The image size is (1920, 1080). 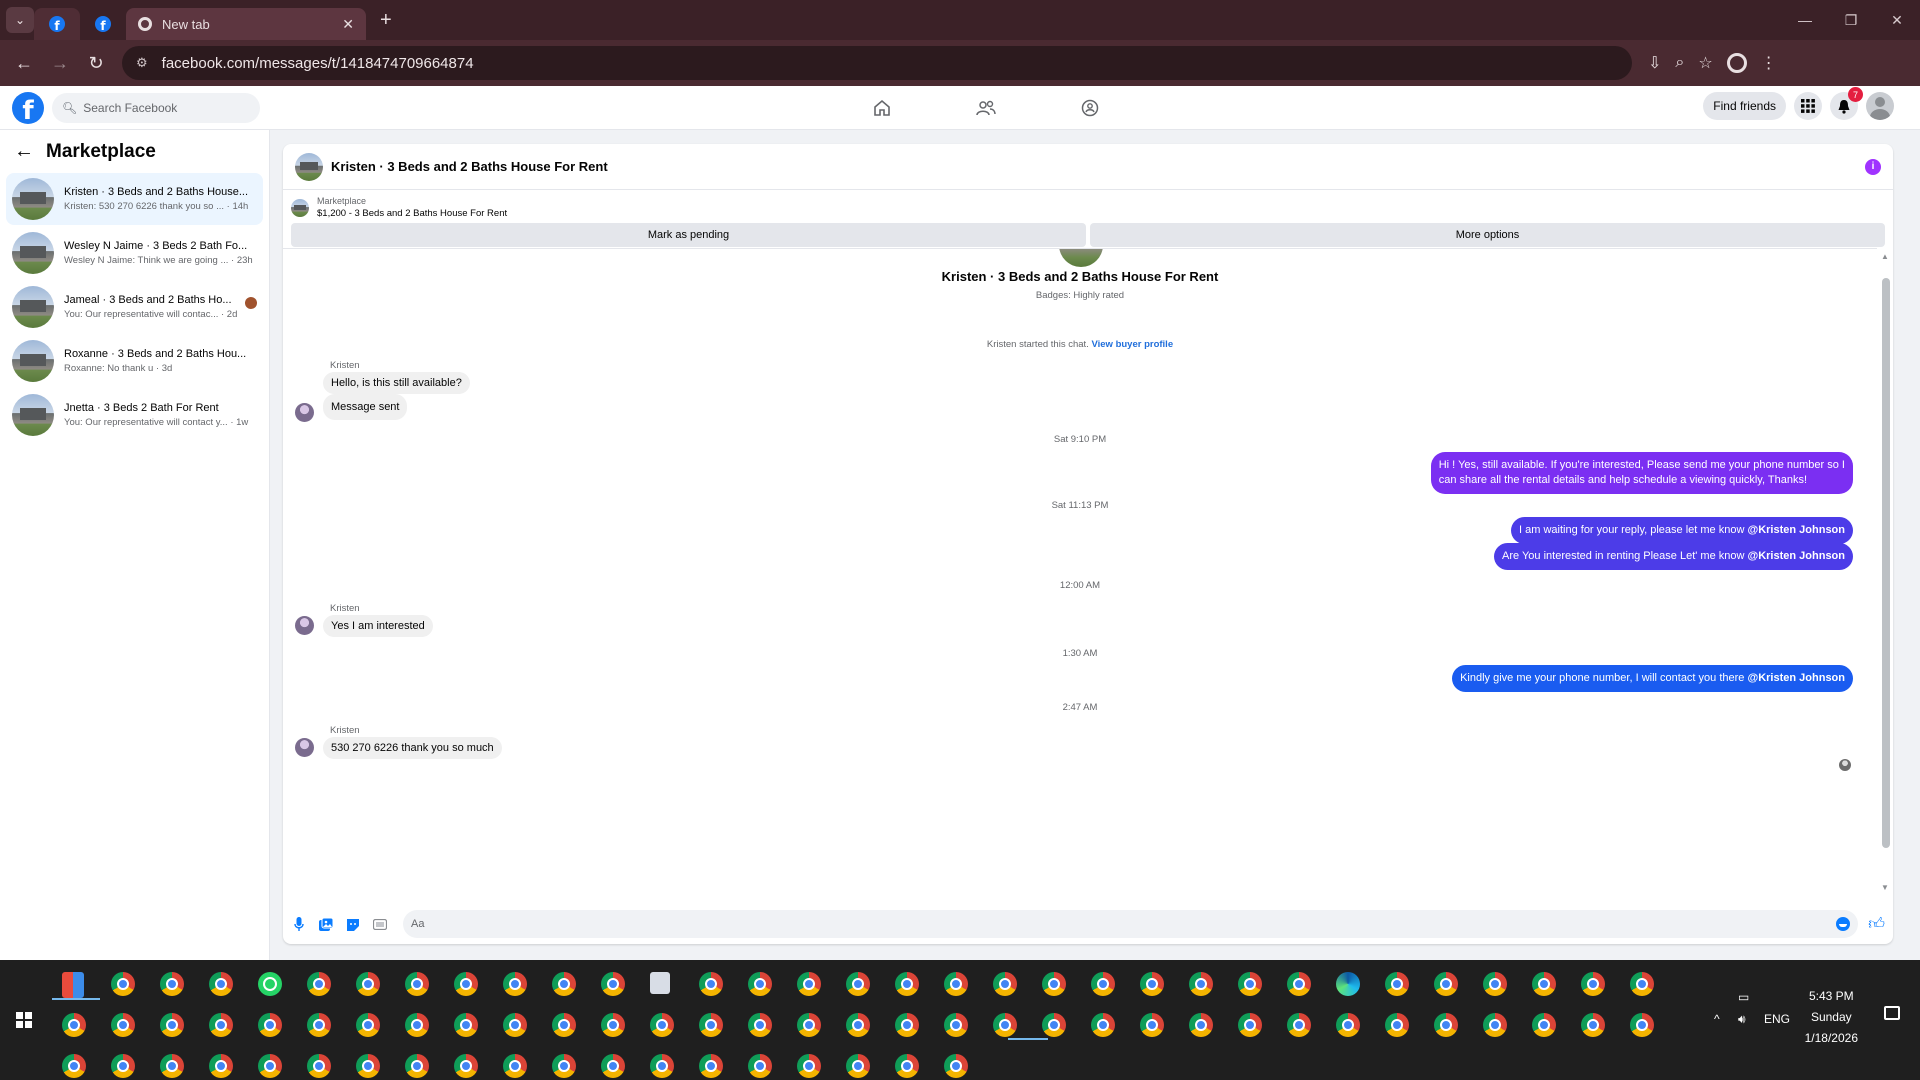 What do you see at coordinates (378, 626) in the screenshot?
I see `message-bubble-incoming: Yes I am interested` at bounding box center [378, 626].